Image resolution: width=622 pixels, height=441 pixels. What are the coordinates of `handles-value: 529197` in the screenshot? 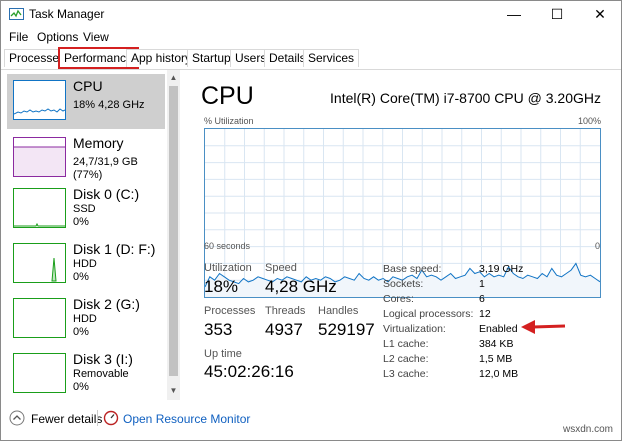 It's located at (346, 329).